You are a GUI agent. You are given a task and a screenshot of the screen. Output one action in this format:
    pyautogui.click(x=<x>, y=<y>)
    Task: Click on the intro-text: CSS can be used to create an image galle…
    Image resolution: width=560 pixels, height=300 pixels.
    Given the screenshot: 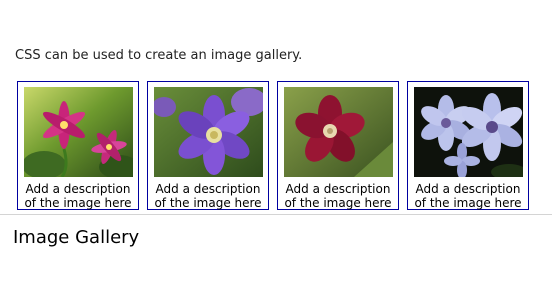 What is the action you would take?
    pyautogui.click(x=159, y=55)
    